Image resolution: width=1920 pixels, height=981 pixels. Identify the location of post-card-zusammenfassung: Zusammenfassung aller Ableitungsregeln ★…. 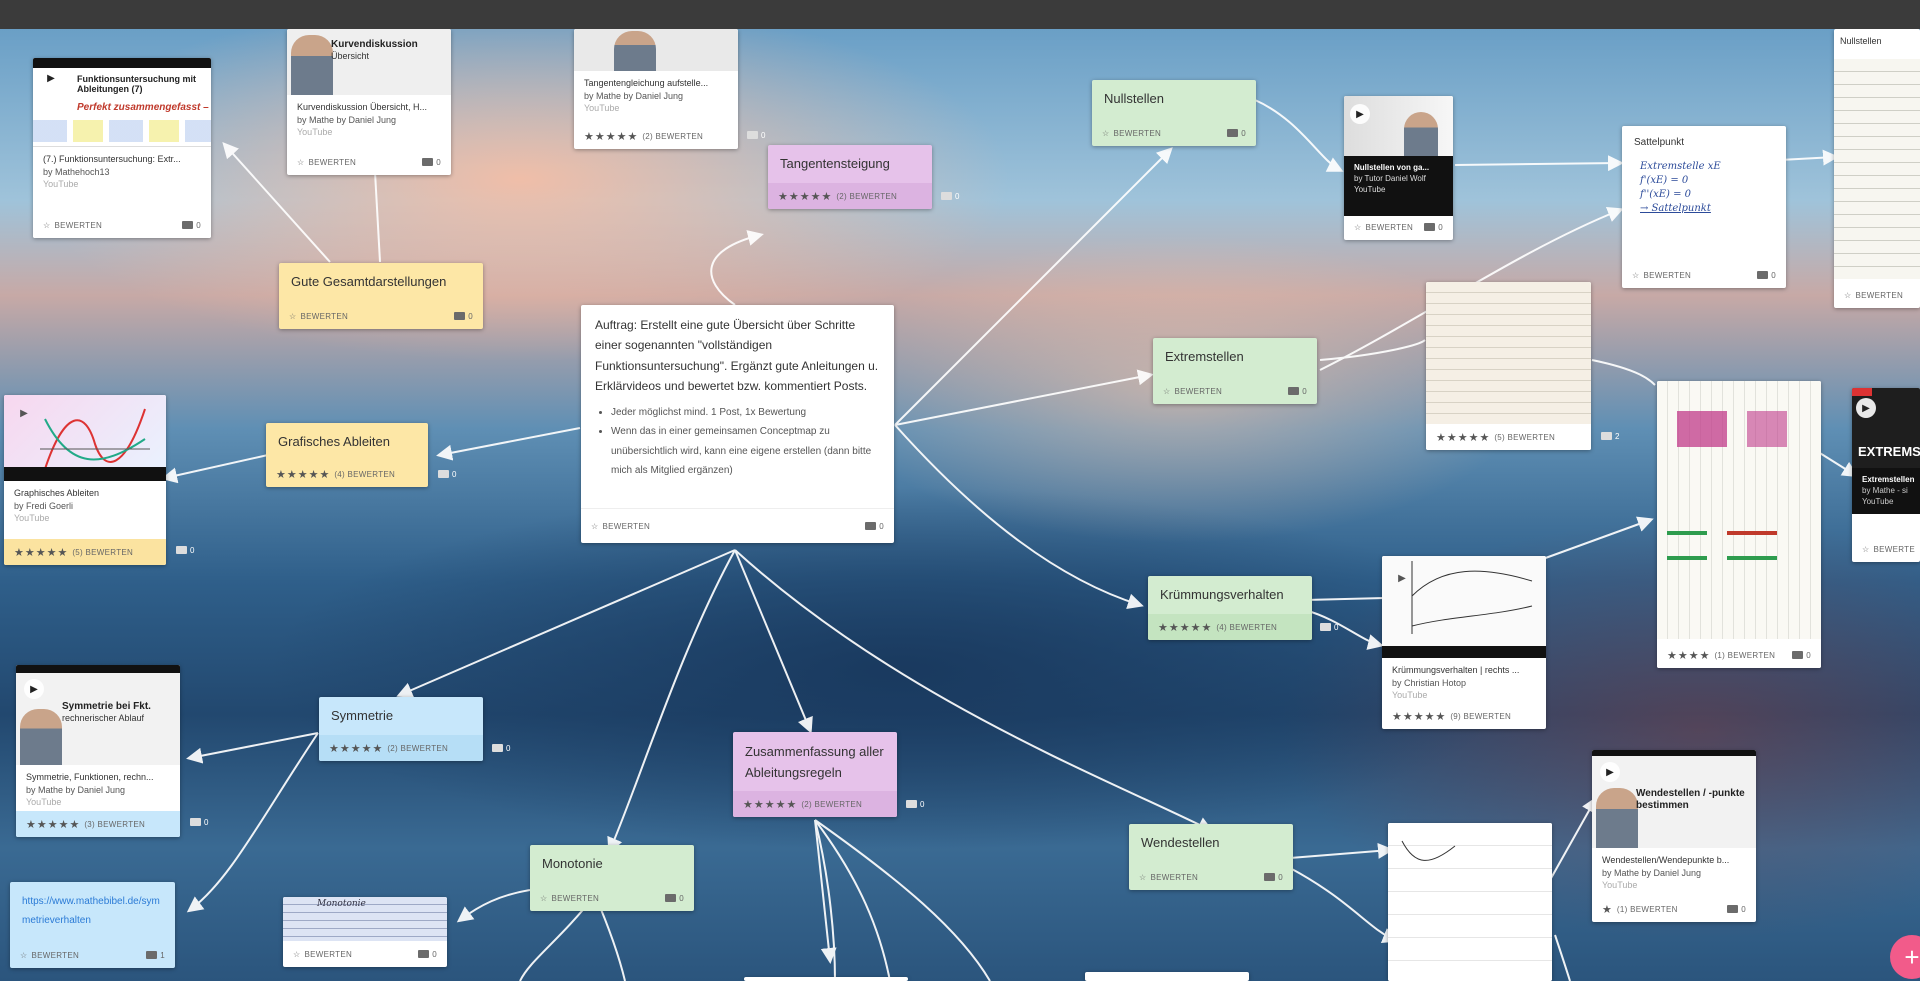
(815, 774).